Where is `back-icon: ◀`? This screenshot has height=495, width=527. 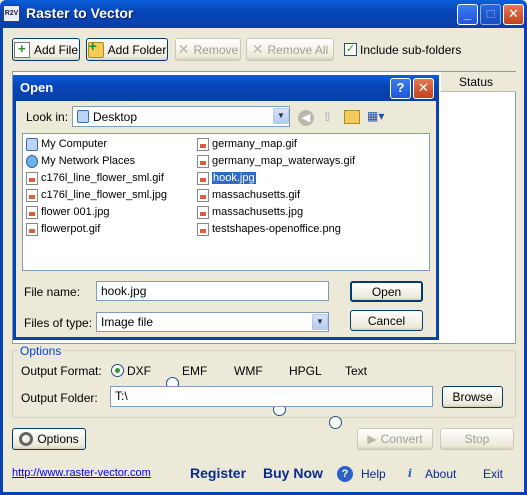
back-icon: ◀ is located at coordinates (306, 118).